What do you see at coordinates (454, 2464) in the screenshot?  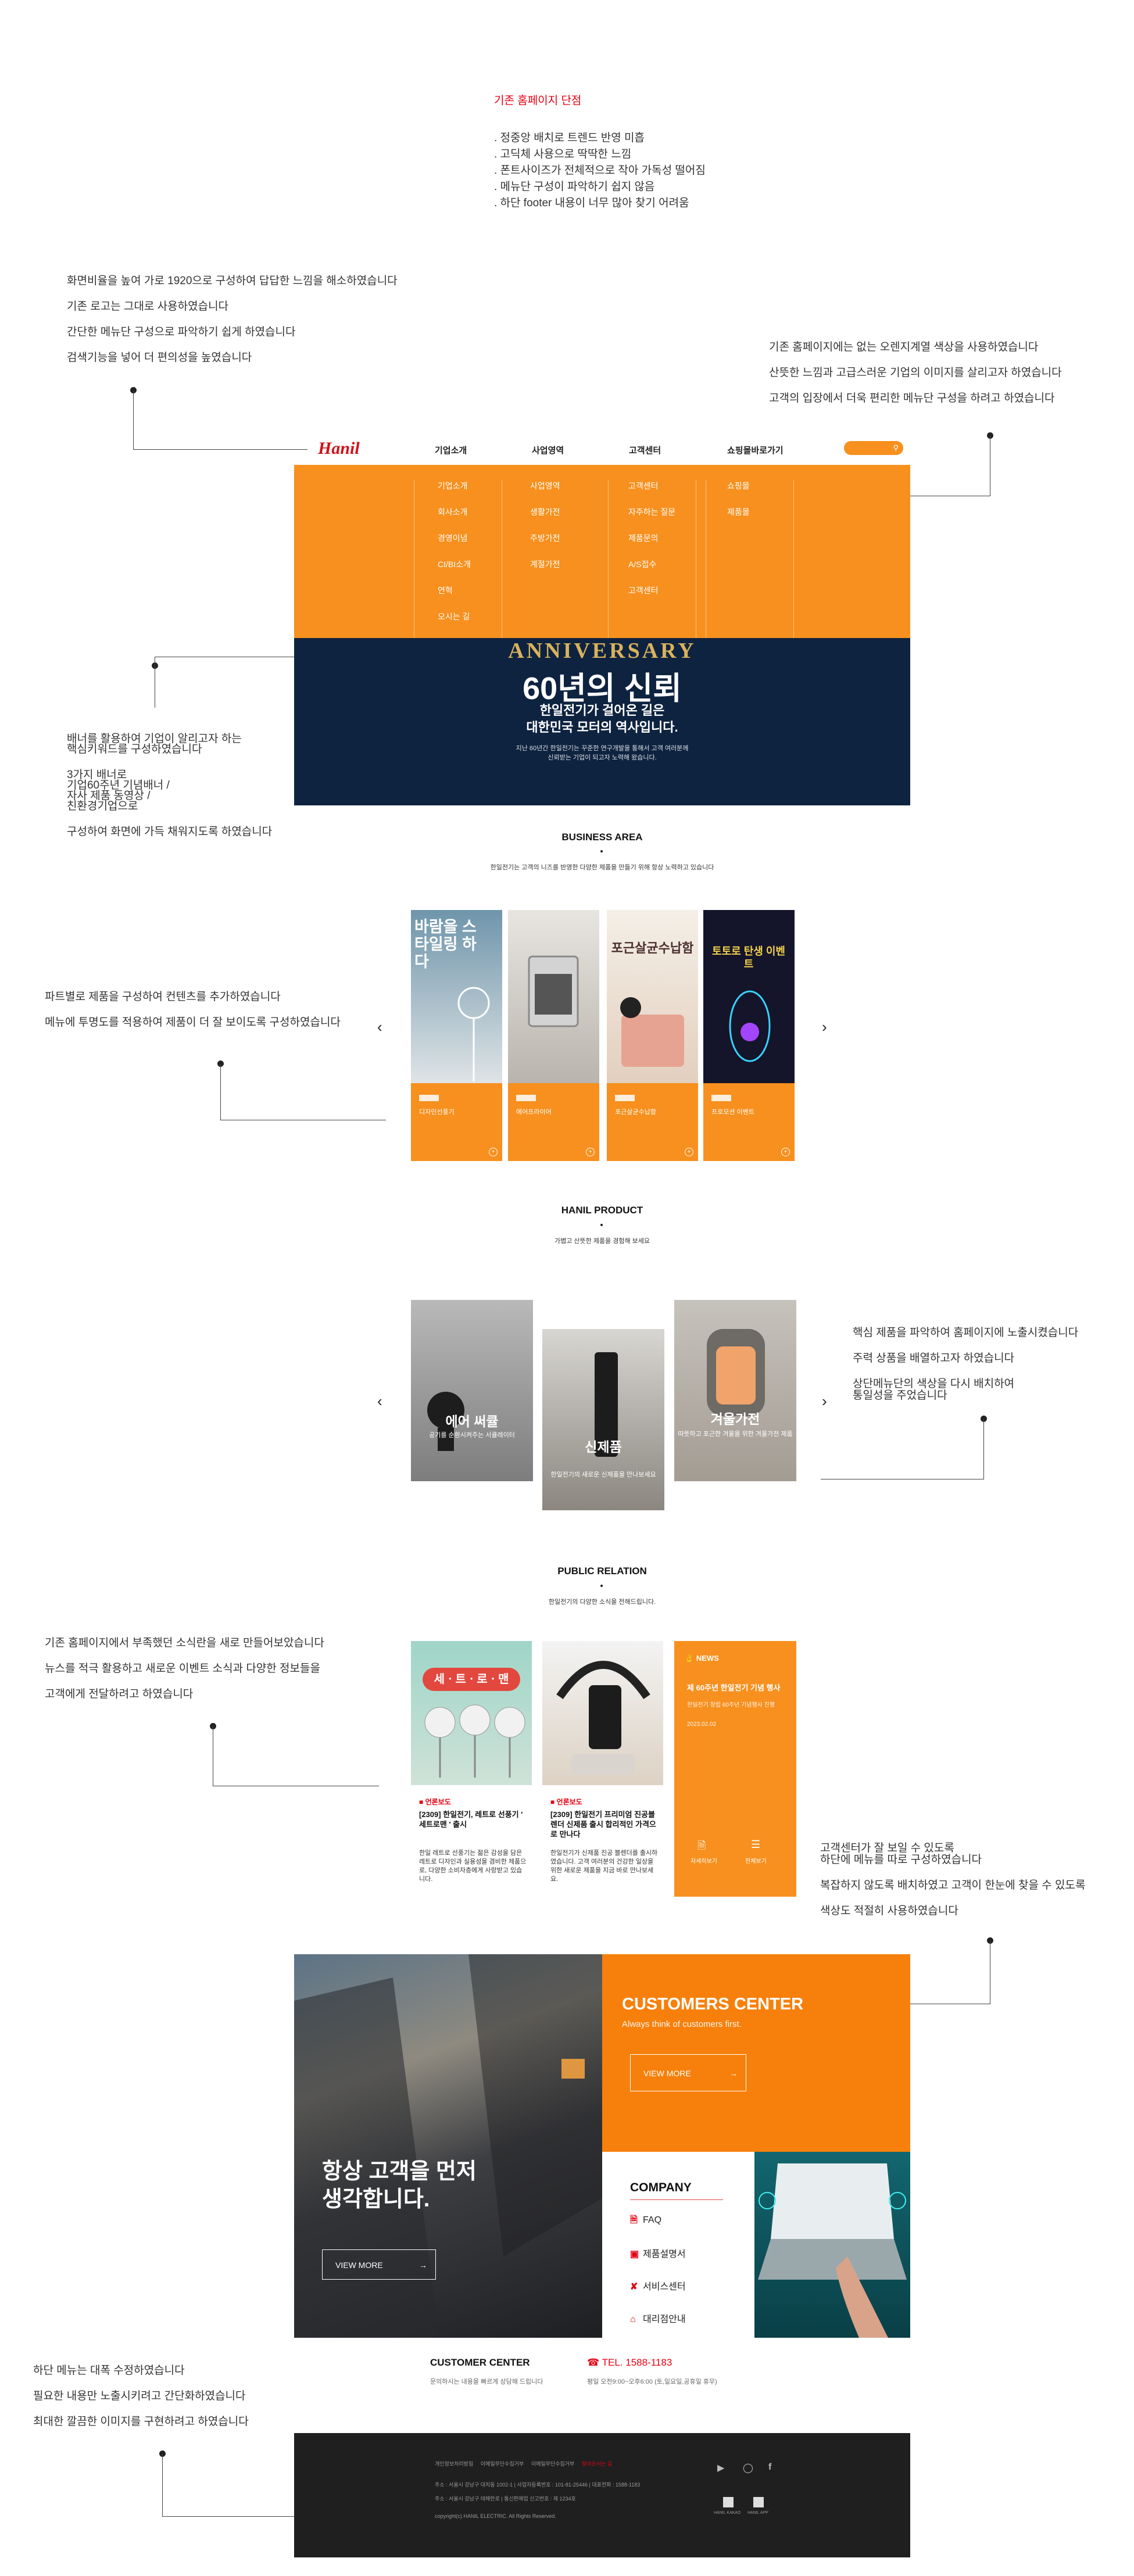 I see `footer-link: 개인정보처리방침` at bounding box center [454, 2464].